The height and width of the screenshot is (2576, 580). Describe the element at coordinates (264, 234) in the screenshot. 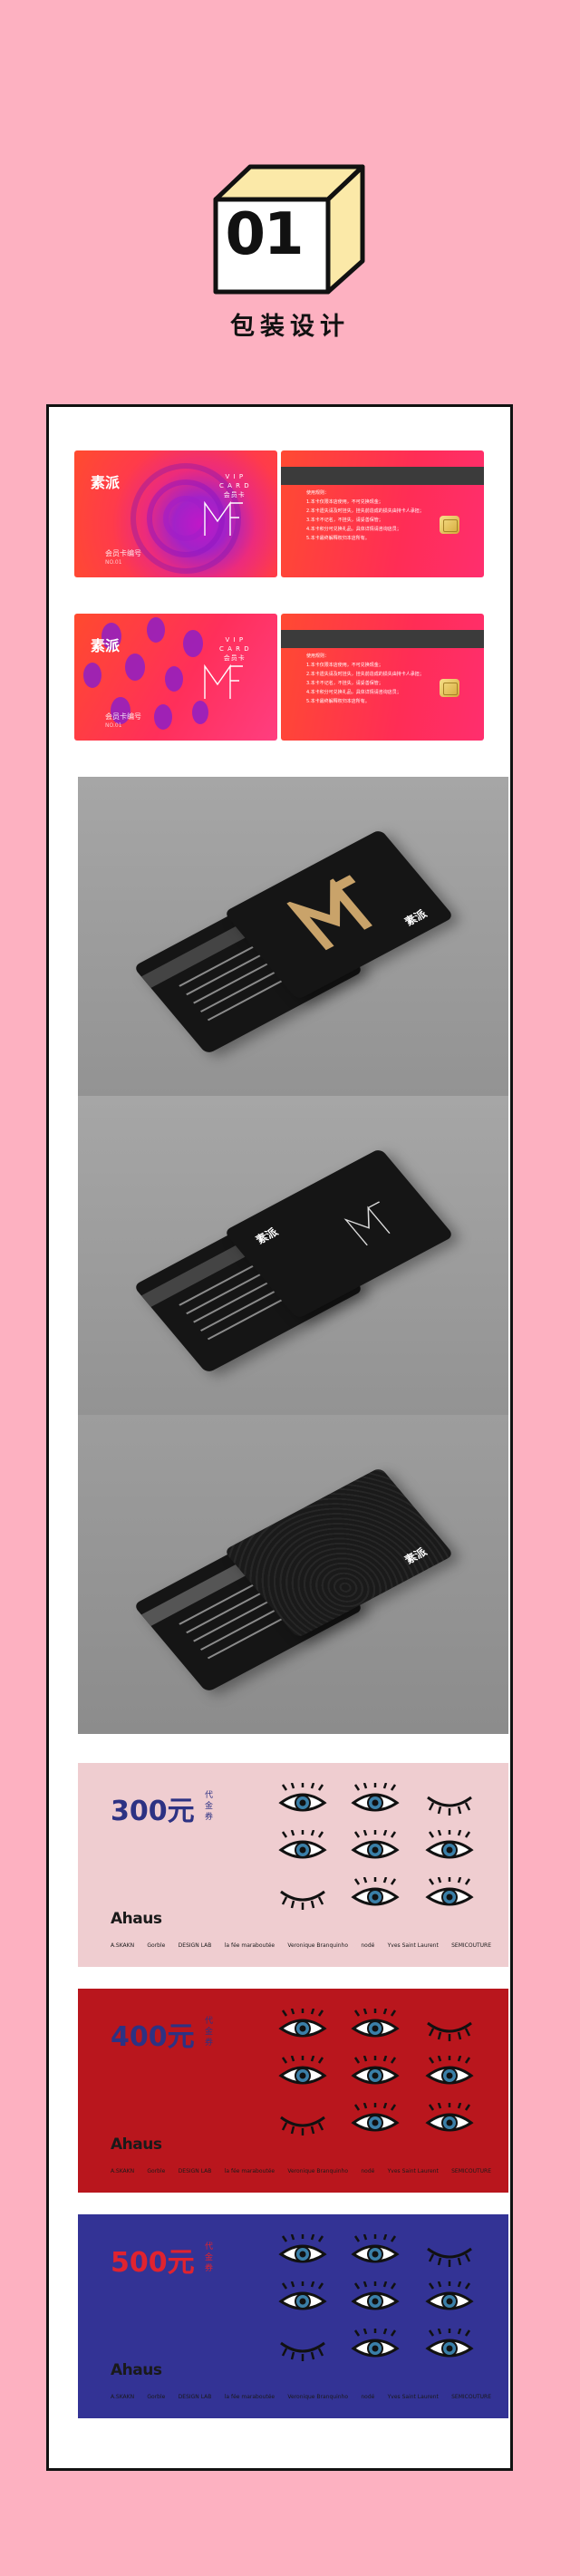

I see `section-number: 01` at that location.